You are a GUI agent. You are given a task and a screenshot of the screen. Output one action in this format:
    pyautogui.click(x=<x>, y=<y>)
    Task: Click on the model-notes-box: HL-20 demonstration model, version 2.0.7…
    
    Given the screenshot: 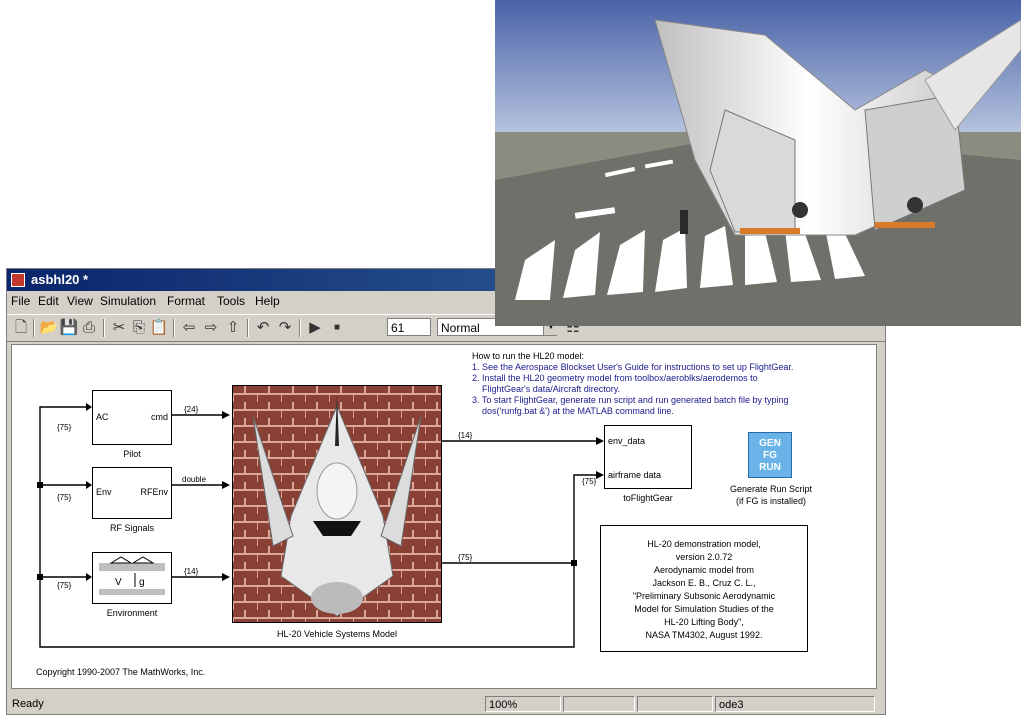 What is the action you would take?
    pyautogui.click(x=704, y=588)
    